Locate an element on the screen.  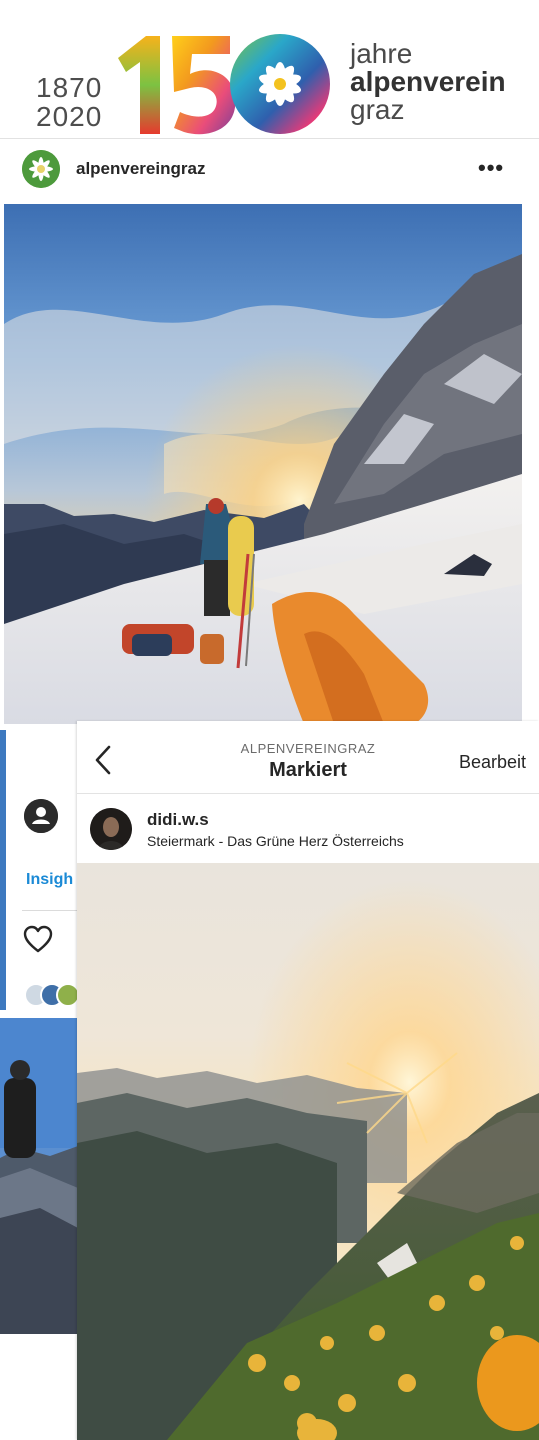
logo-wordmark: jahre alpenverein graz is located at coordinates (428, 82).